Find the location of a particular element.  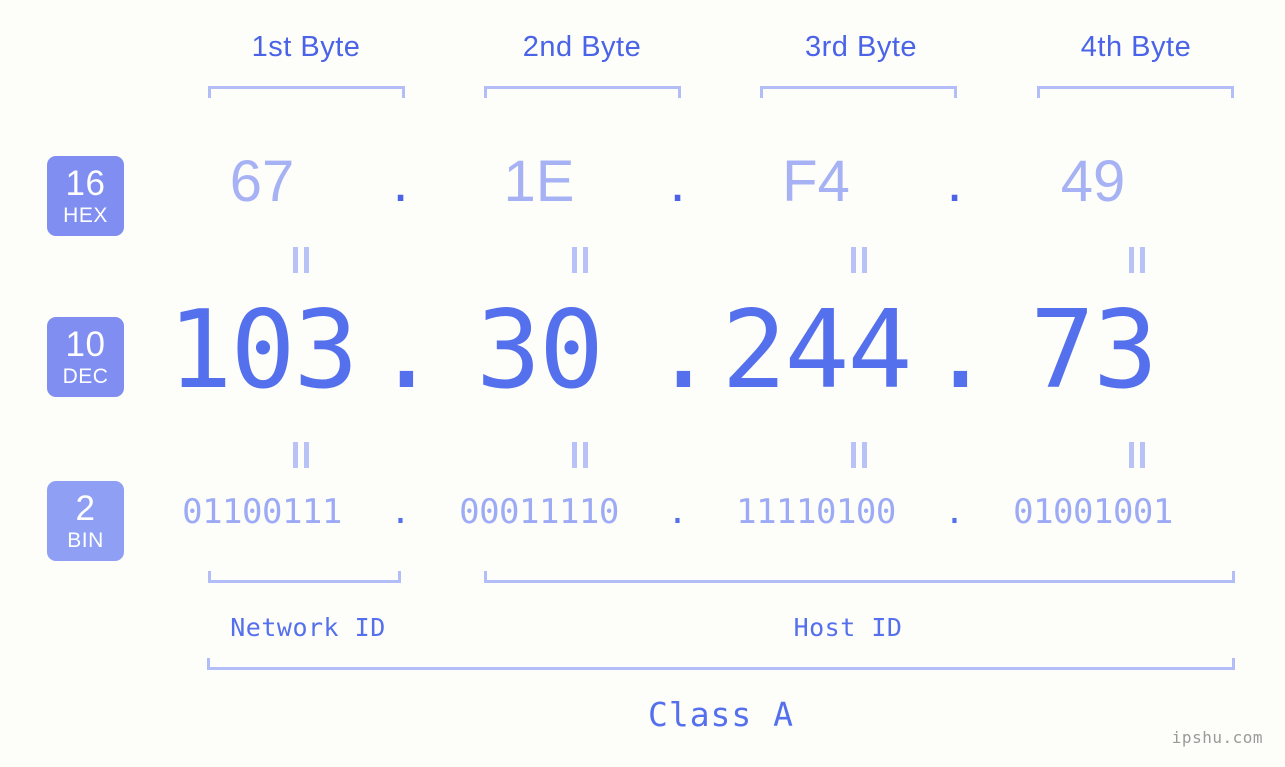

host-id-bracket is located at coordinates (859, 577).